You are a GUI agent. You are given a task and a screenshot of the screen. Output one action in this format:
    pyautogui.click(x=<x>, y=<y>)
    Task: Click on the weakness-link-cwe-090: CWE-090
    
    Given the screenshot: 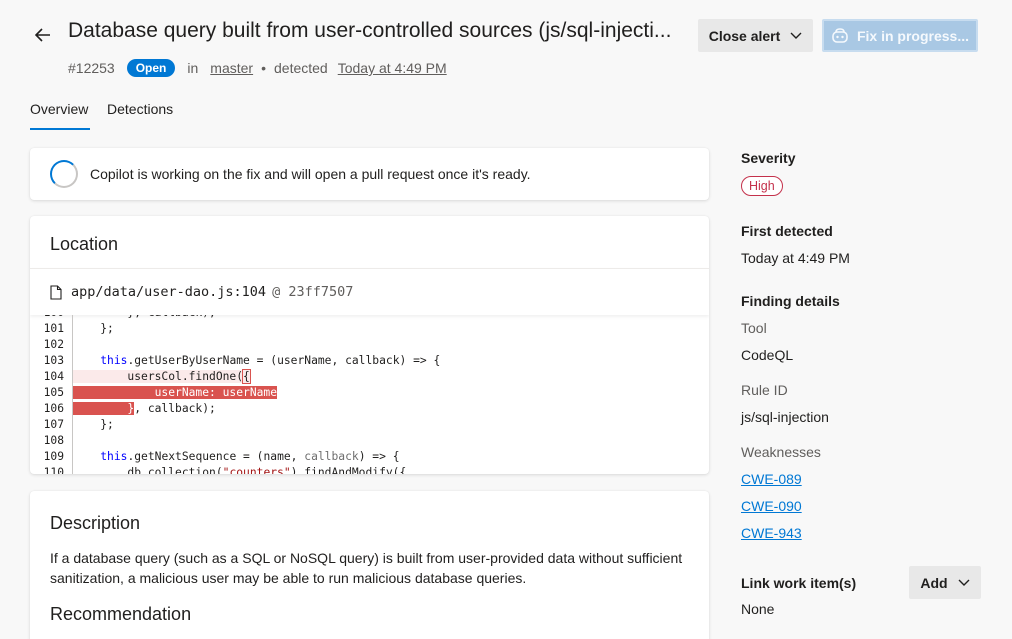 What is the action you would take?
    pyautogui.click(x=771, y=506)
    